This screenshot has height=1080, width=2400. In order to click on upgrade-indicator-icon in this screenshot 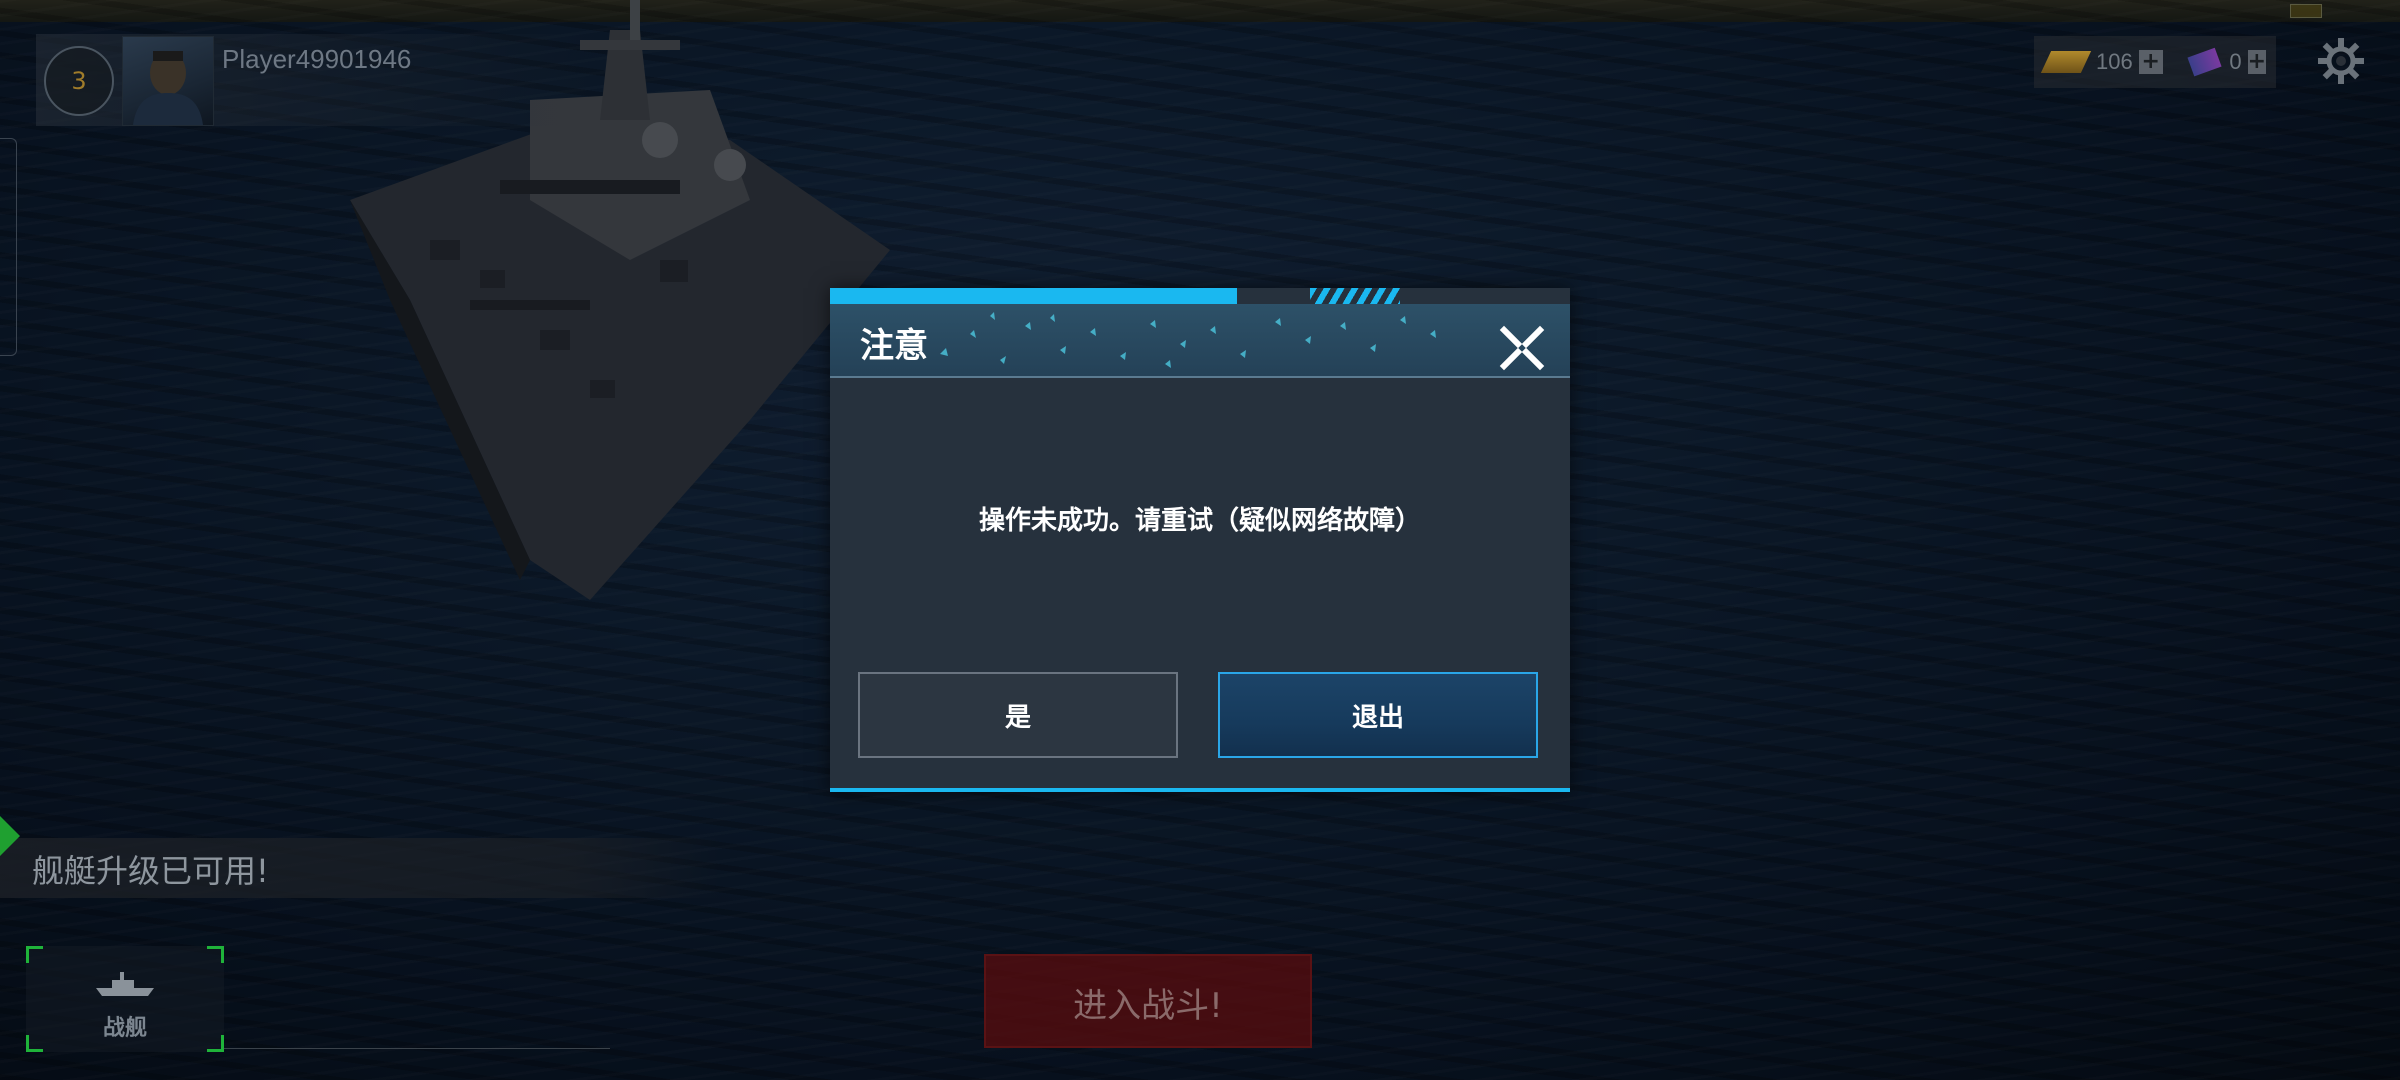, I will do `click(10, 836)`.